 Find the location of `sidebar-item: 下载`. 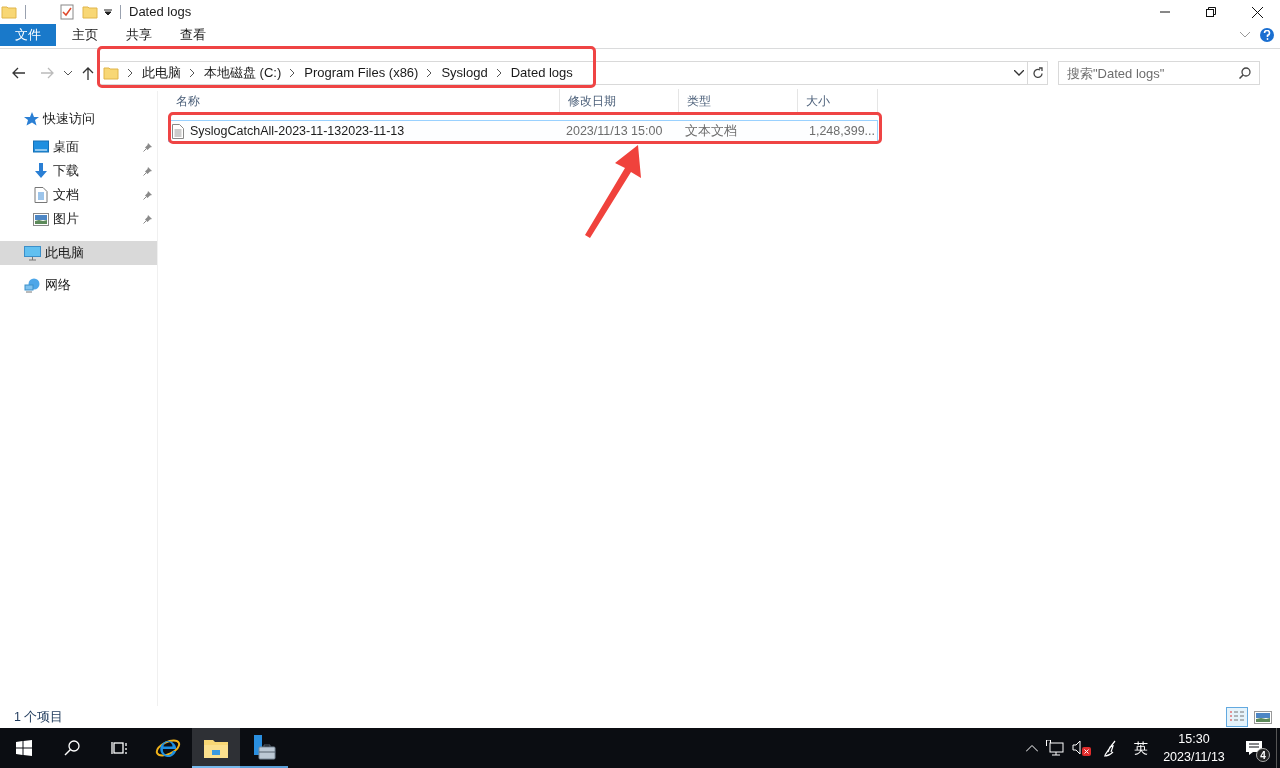

sidebar-item: 下载 is located at coordinates (78, 171).